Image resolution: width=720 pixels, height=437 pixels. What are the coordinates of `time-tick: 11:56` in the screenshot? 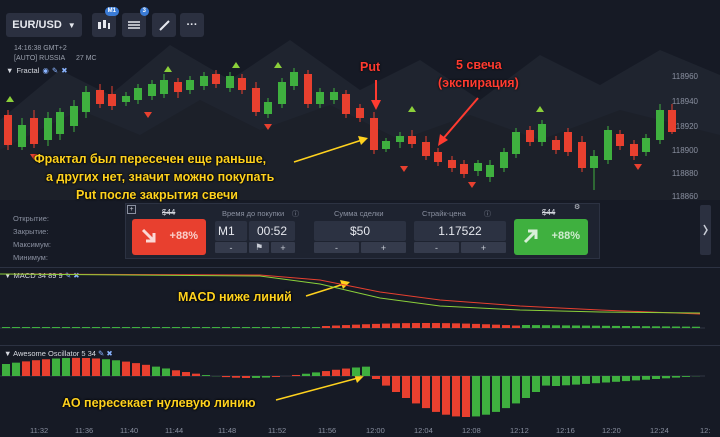 It's located at (327, 430).